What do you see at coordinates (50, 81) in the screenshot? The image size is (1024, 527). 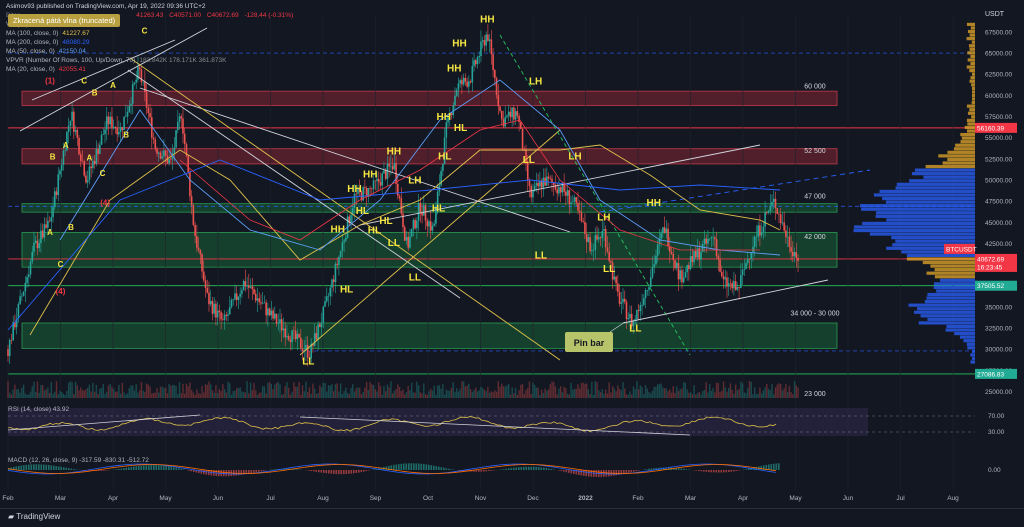 I see `wave-label: (1)` at bounding box center [50, 81].